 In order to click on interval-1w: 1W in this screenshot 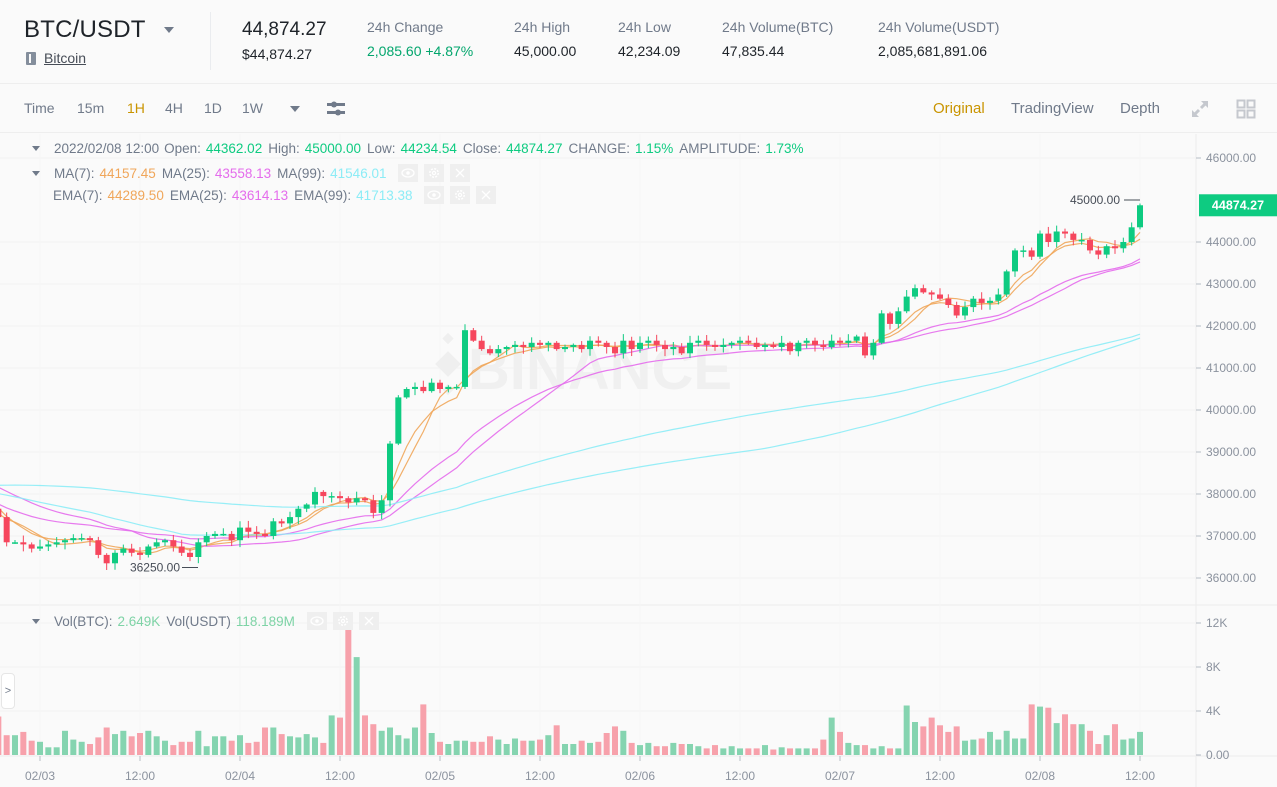, I will do `click(252, 108)`.